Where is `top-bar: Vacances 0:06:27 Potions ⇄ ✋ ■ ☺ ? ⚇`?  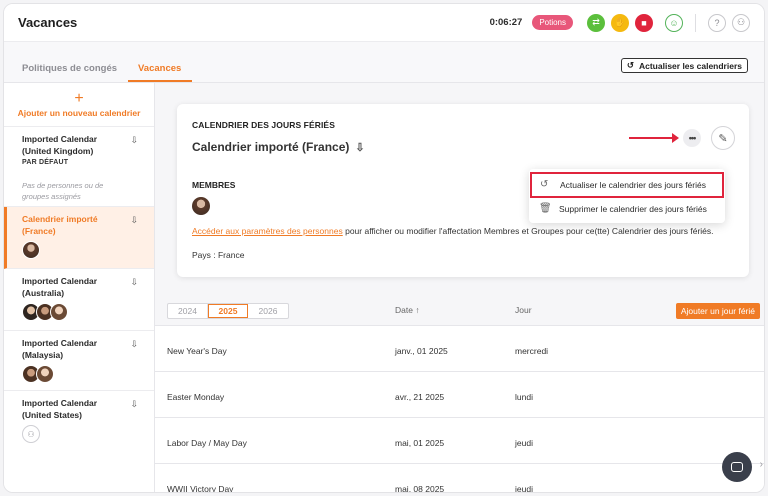 top-bar: Vacances 0:06:27 Potions ⇄ ✋ ■ ☺ ? ⚇ is located at coordinates (384, 23).